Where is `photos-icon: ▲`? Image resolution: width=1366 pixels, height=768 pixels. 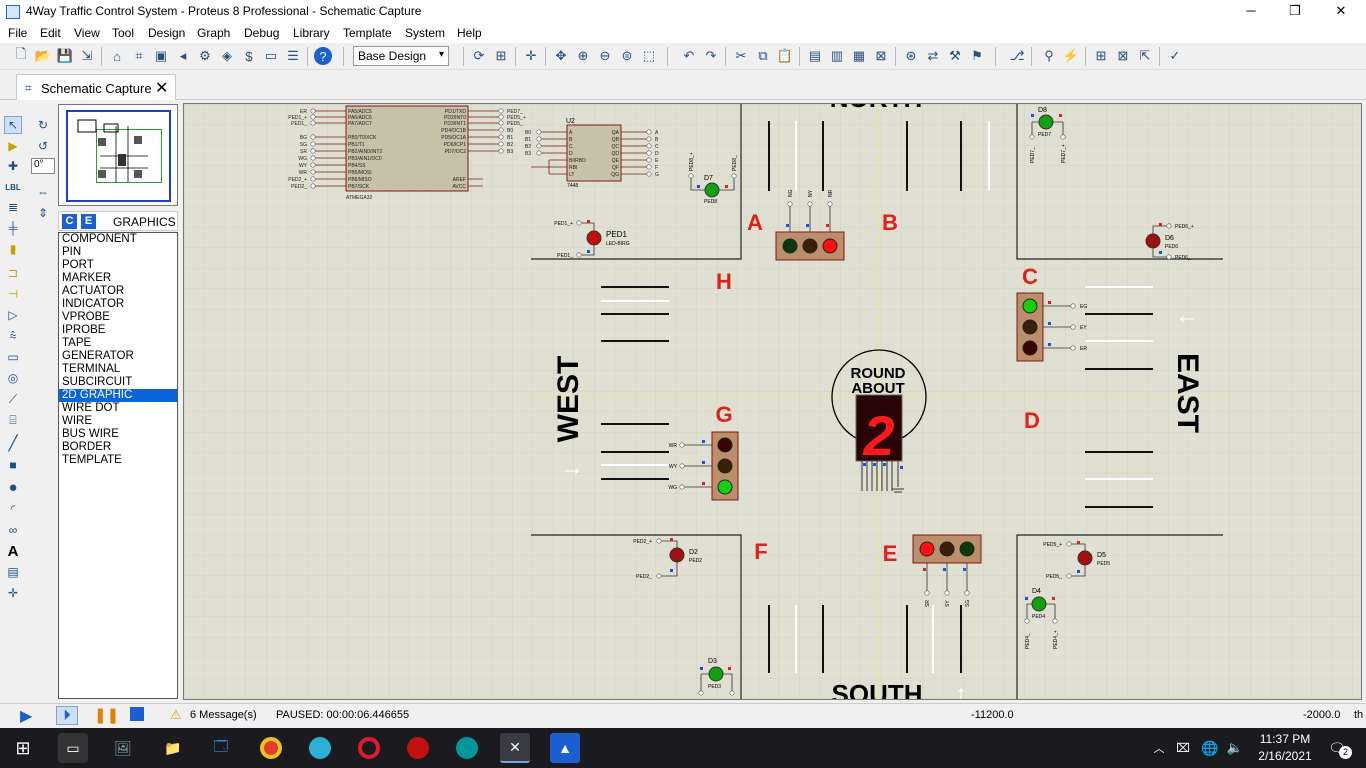 photos-icon: ▲ is located at coordinates (565, 748).